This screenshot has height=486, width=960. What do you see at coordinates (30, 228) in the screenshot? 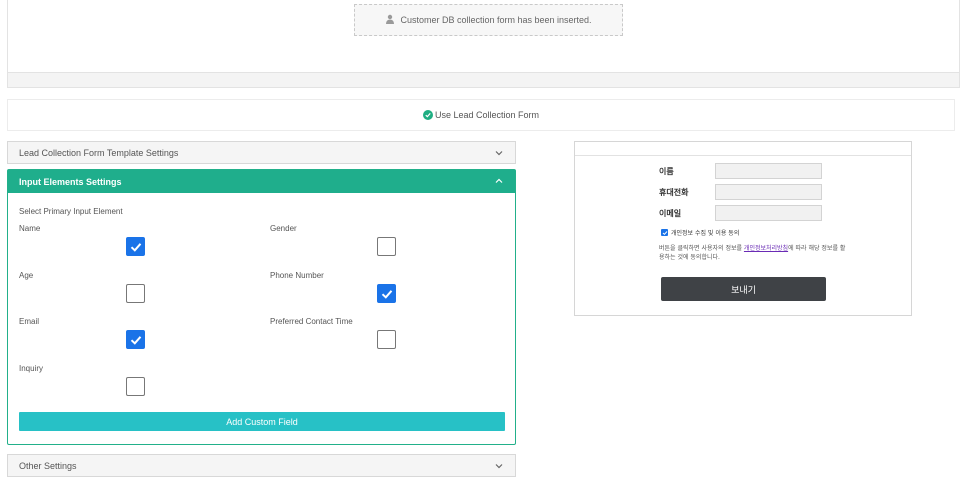
I see `field-label-name: Name` at bounding box center [30, 228].